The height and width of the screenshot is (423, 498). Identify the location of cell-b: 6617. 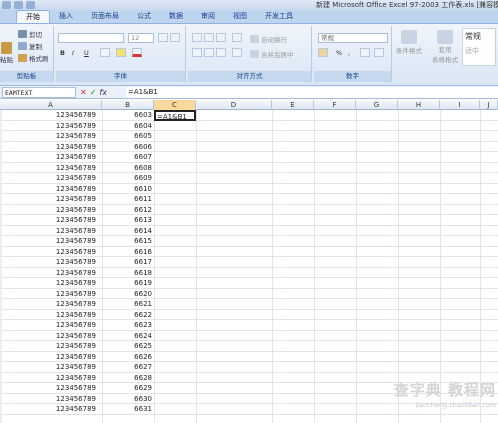
(128, 262).